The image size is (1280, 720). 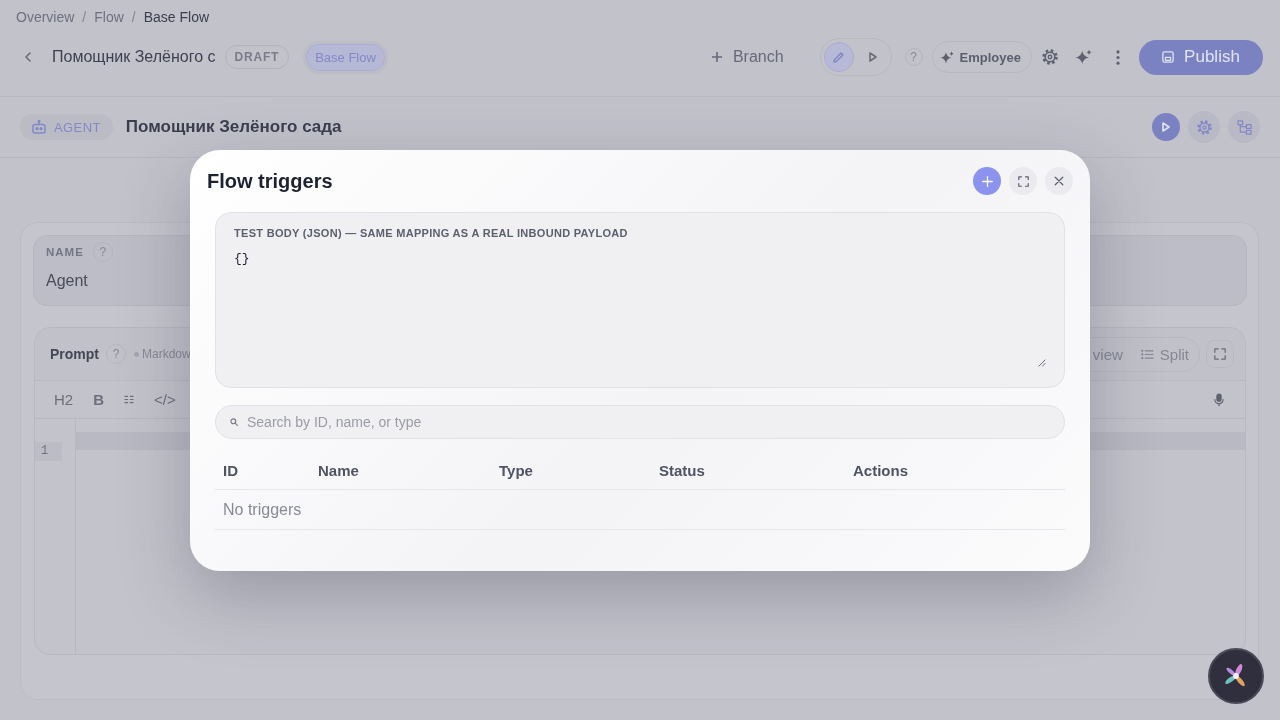 I want to click on node-title: Помощник Зелёного сада, so click(x=233, y=127).